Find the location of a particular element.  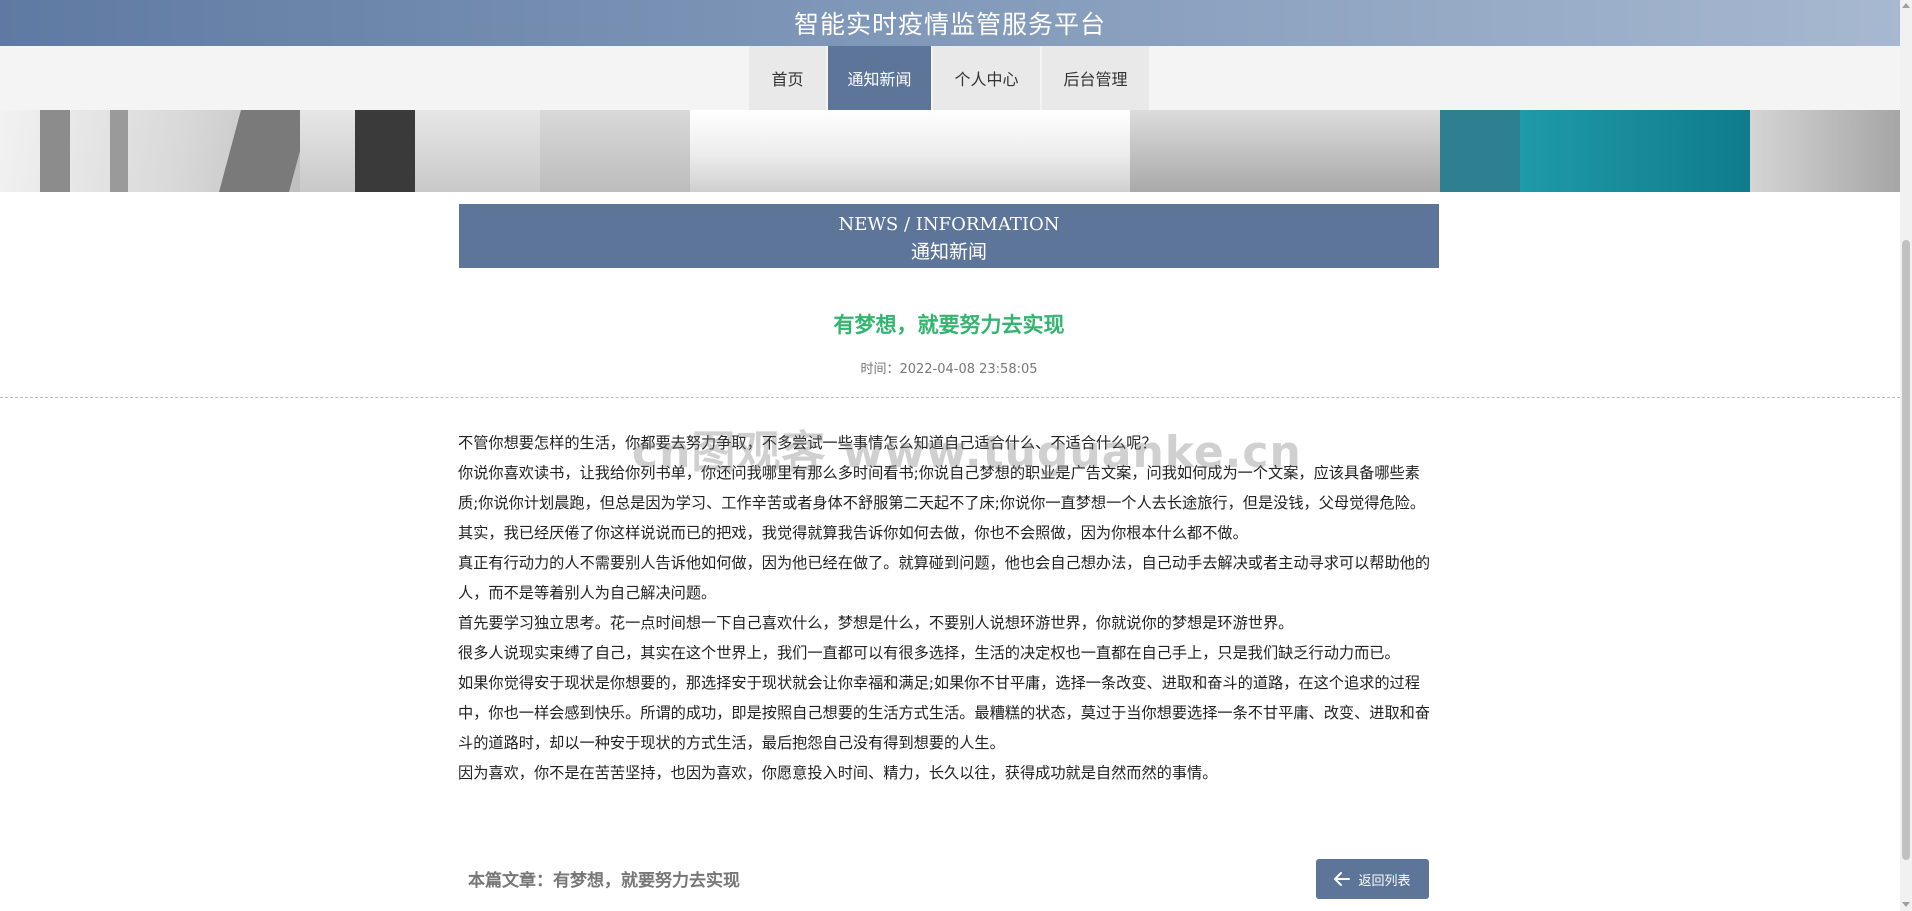

nav-items: 首页 通知新闻 个人中心 后台管理 is located at coordinates (950, 78).